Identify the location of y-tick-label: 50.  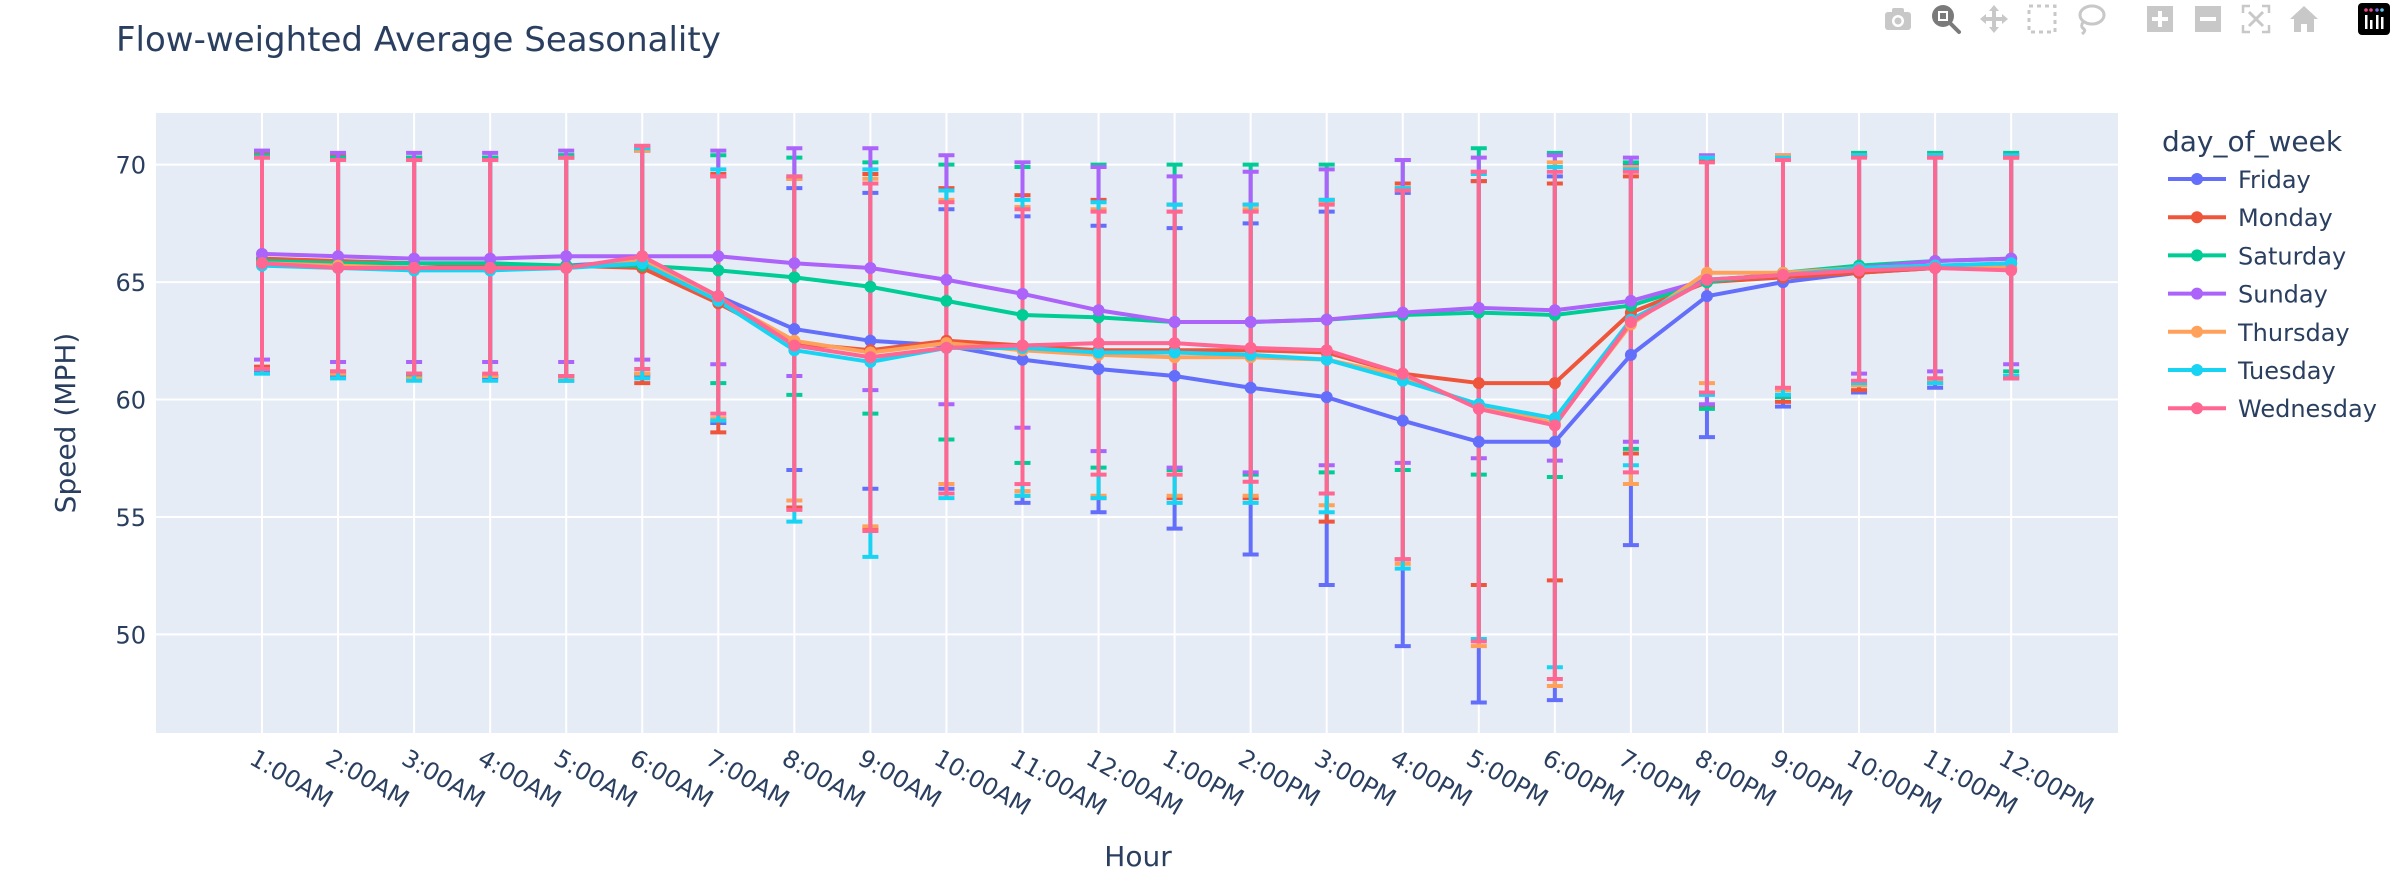
(130, 635).